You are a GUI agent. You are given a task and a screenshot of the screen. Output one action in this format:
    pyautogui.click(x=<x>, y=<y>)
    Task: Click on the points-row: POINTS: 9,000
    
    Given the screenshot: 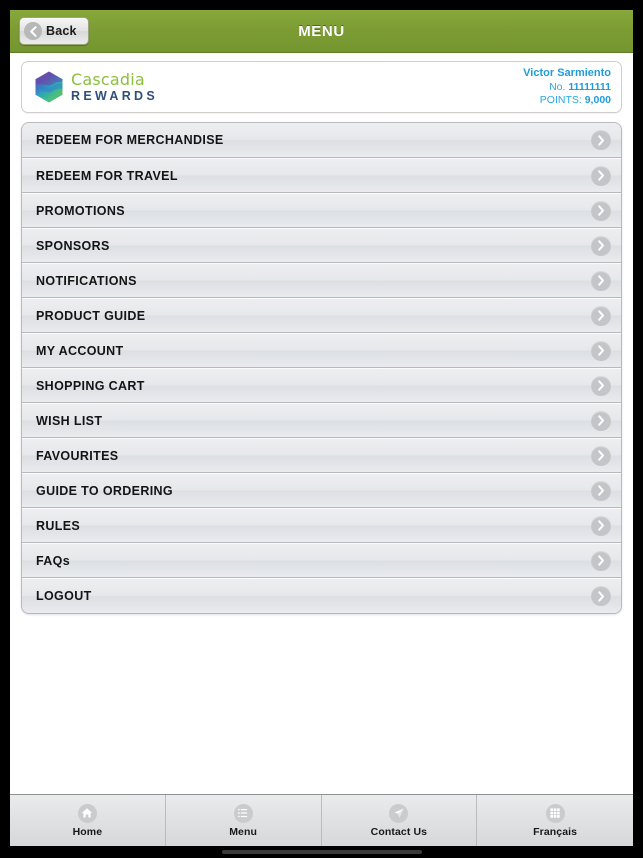 What is the action you would take?
    pyautogui.click(x=567, y=100)
    